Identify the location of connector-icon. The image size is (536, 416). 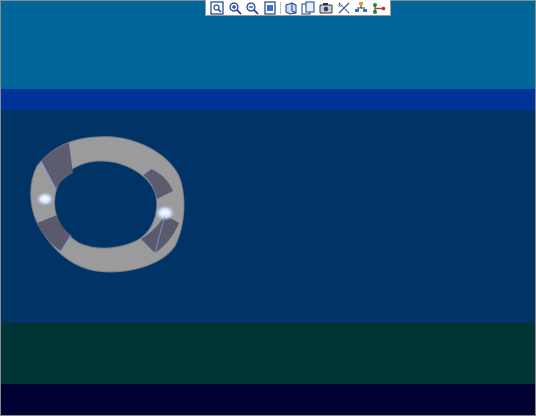
(379, 8).